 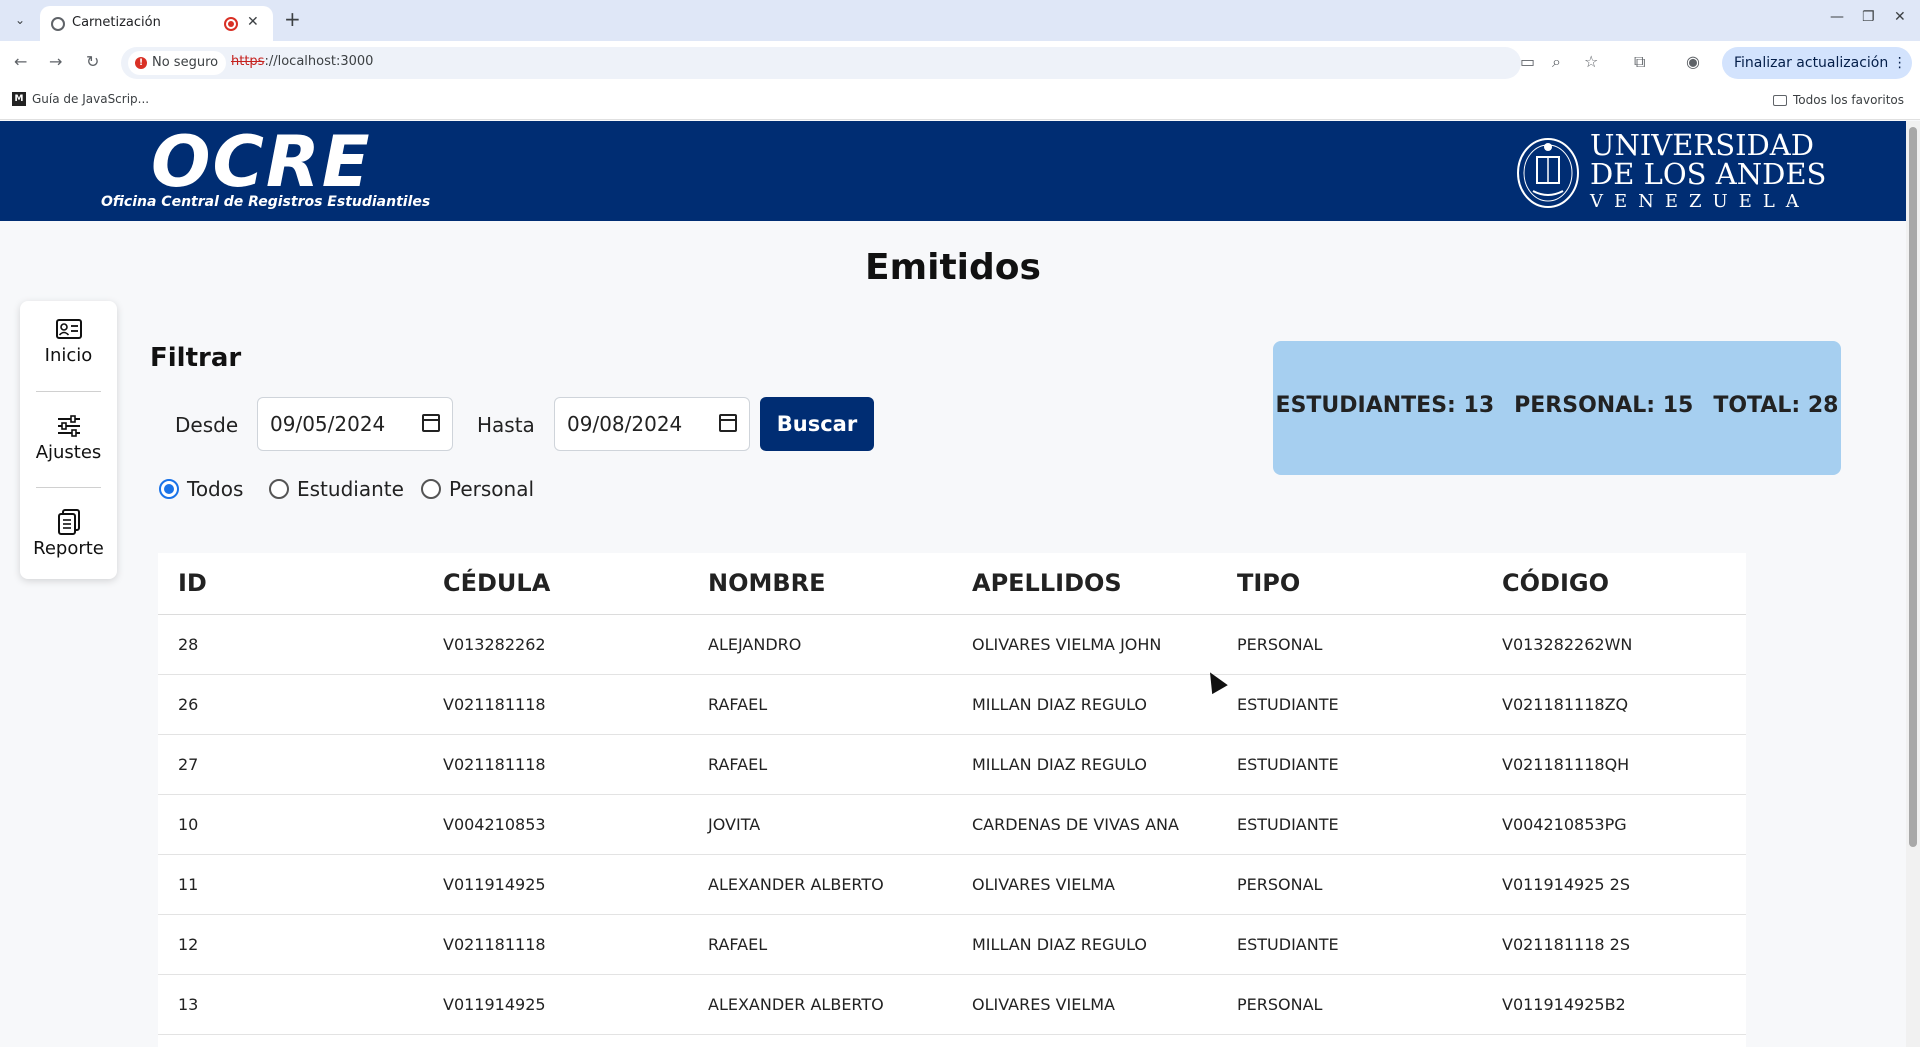 What do you see at coordinates (292, 19) in the screenshot?
I see `new-tab-plus-icon: +` at bounding box center [292, 19].